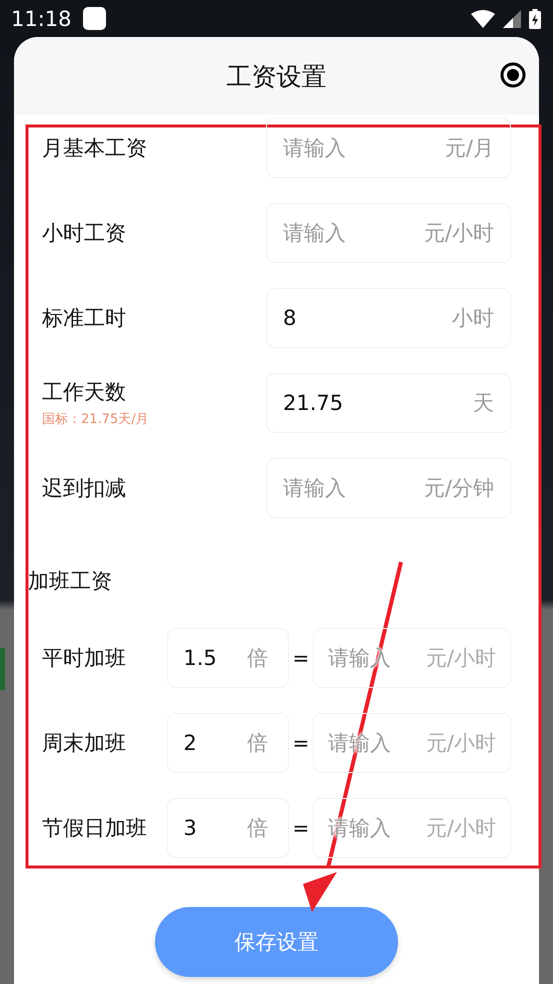  I want to click on multiplier-field: 1.5 倍, so click(228, 658).